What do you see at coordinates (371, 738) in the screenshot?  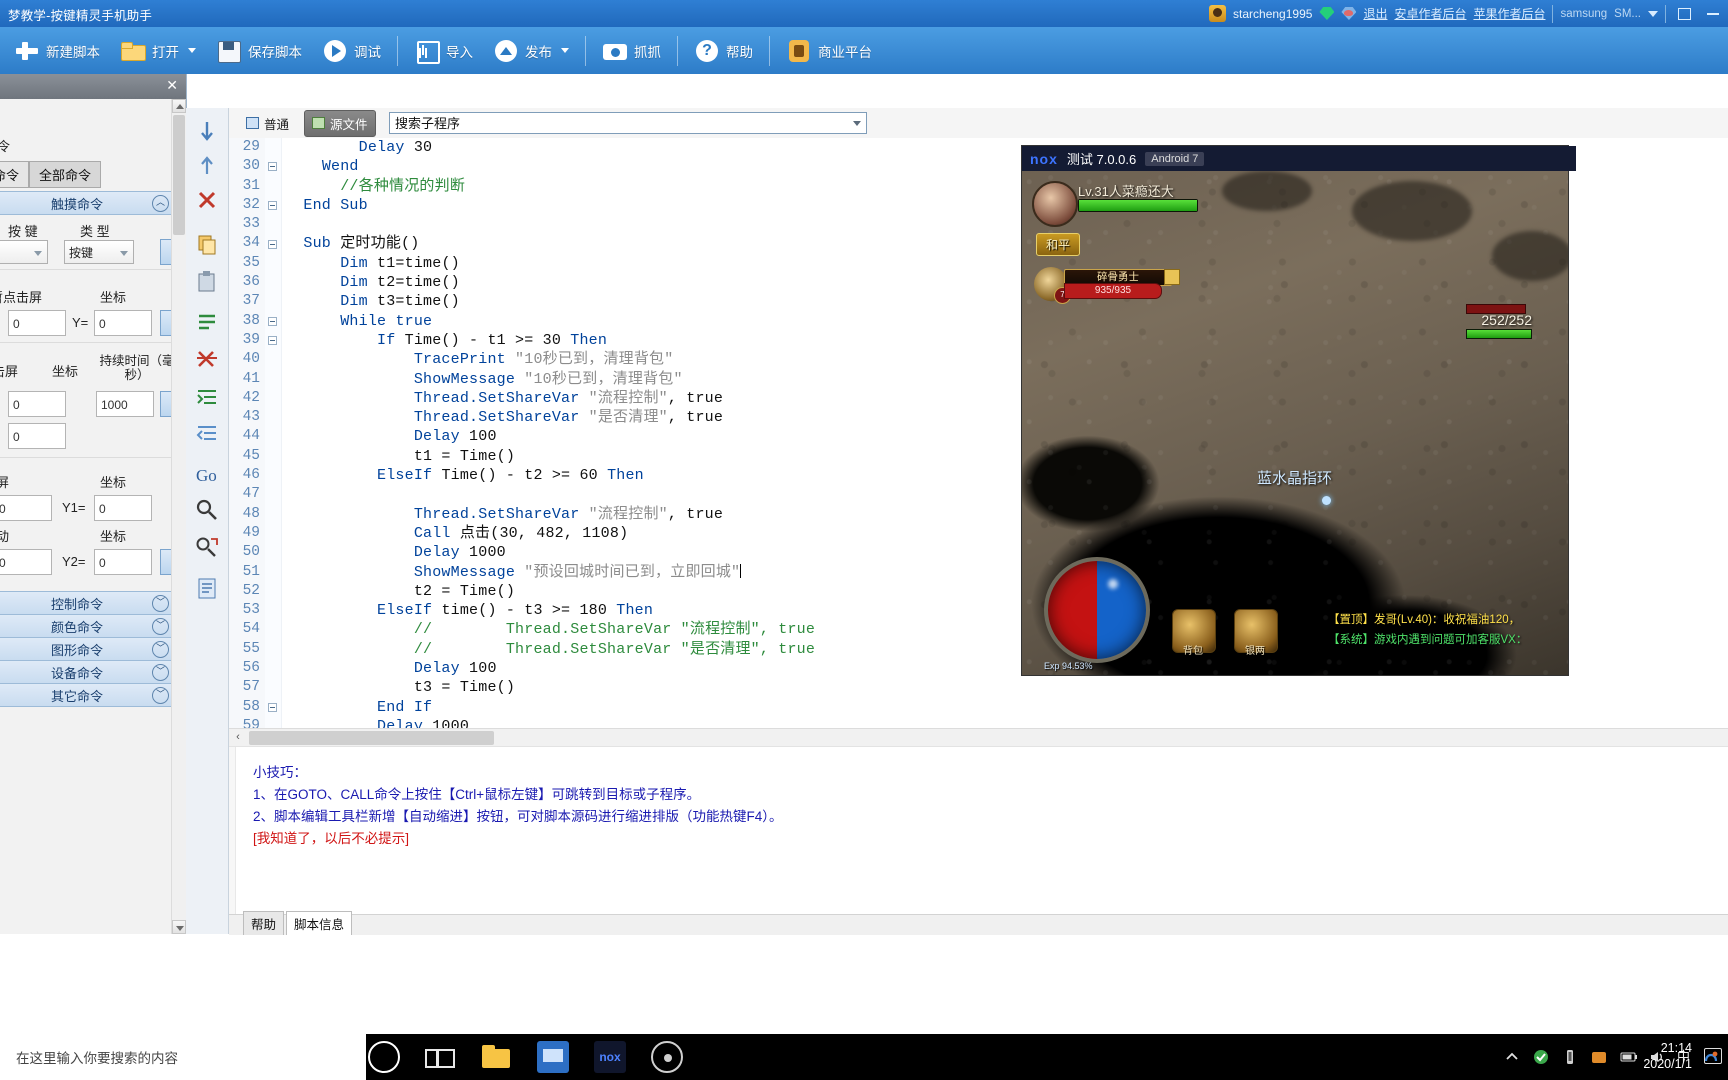 I see `horizontal-scroll-thumb` at bounding box center [371, 738].